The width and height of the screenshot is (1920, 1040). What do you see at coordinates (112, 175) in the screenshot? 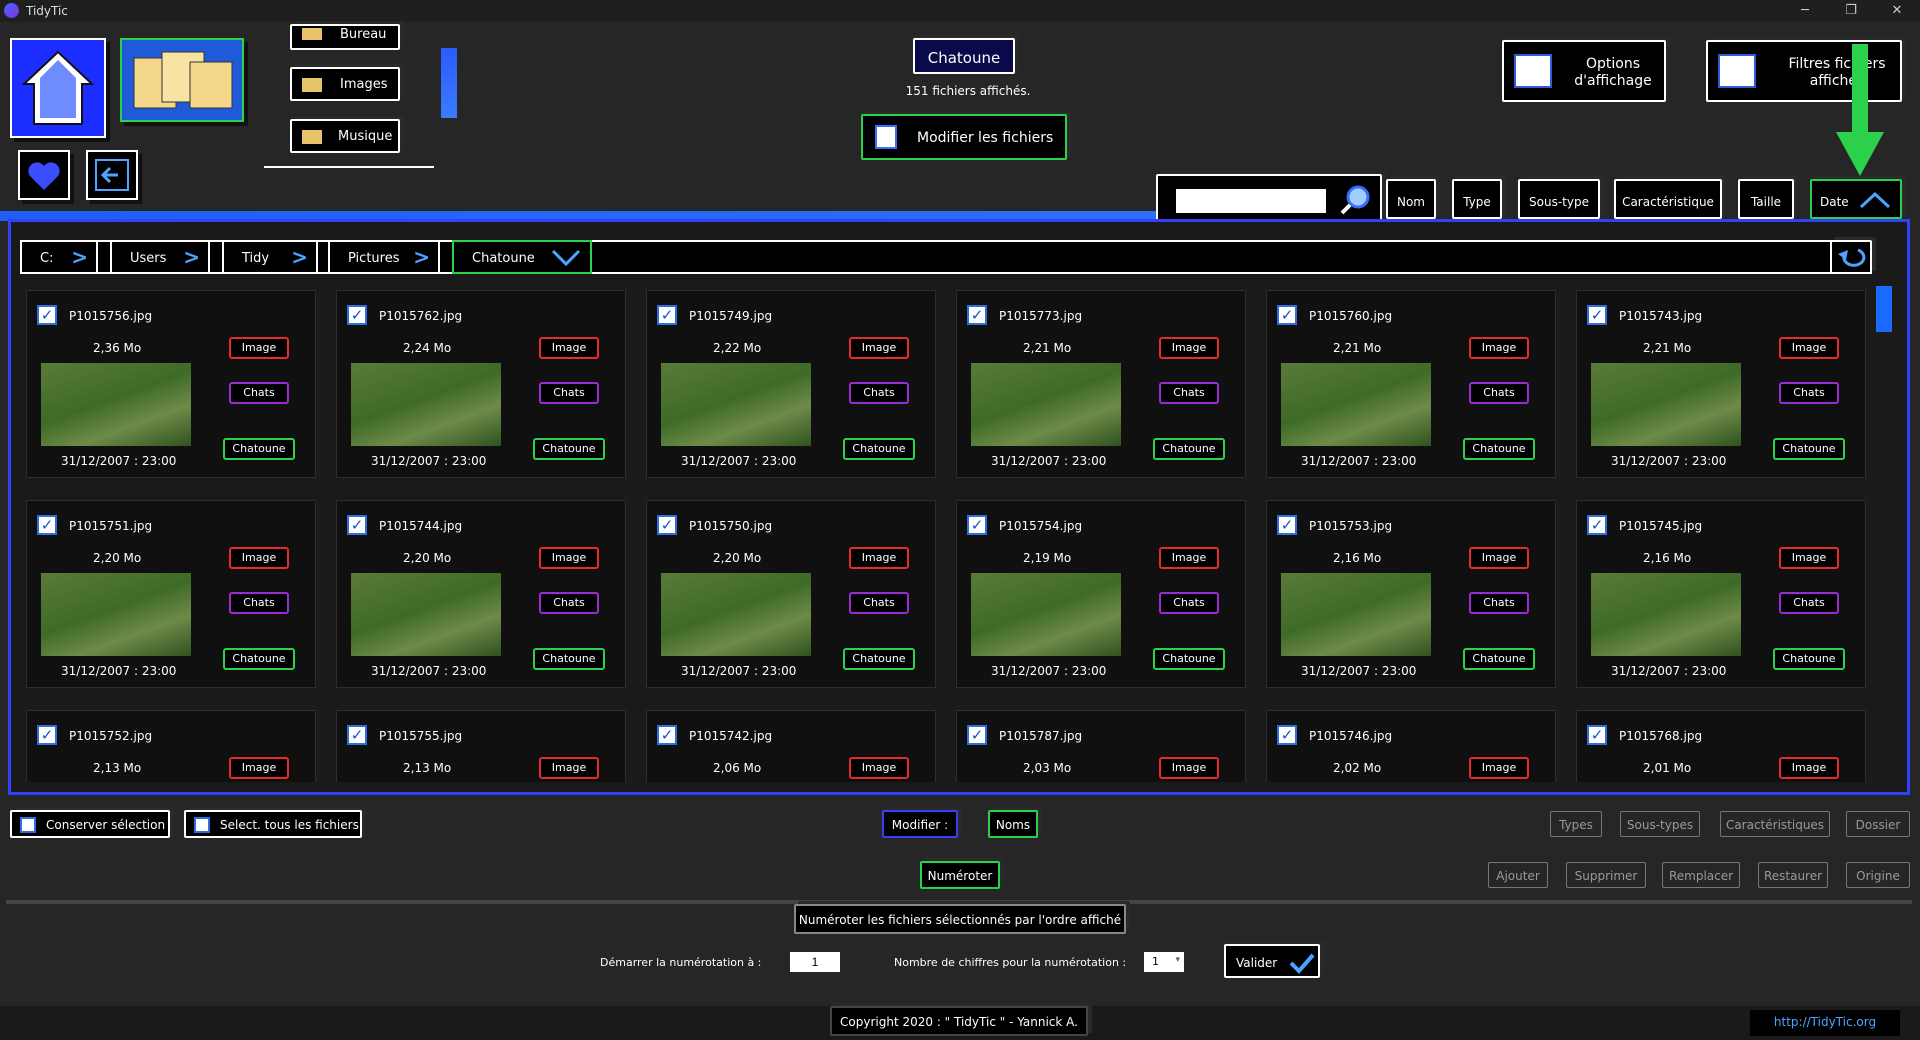
I see `back-button` at bounding box center [112, 175].